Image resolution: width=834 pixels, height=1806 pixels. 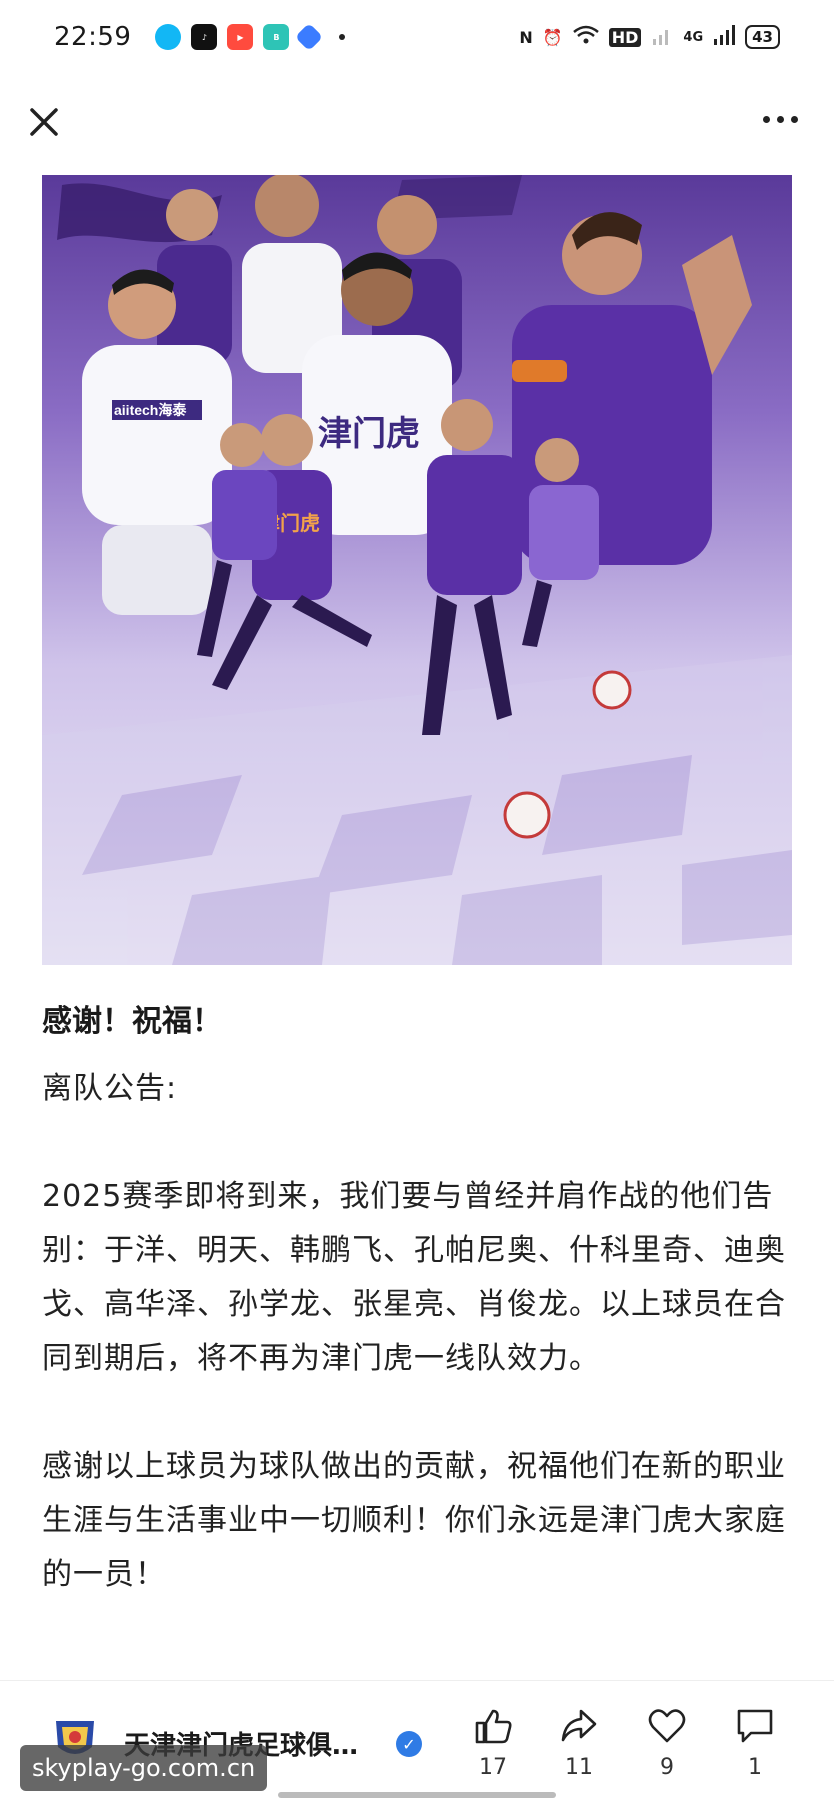 What do you see at coordinates (194, 277) in the screenshot?
I see `player-figure` at bounding box center [194, 277].